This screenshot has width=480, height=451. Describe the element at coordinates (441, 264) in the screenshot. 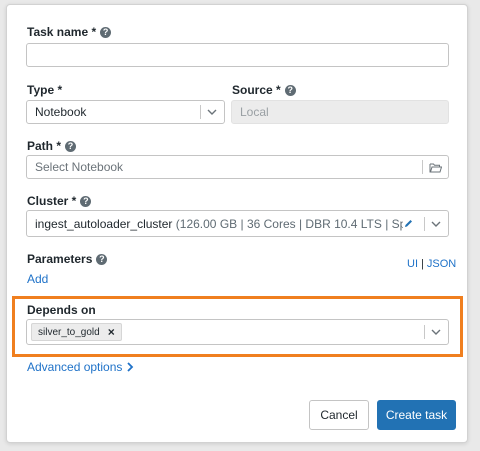

I see `json-toggle: JSON` at that location.